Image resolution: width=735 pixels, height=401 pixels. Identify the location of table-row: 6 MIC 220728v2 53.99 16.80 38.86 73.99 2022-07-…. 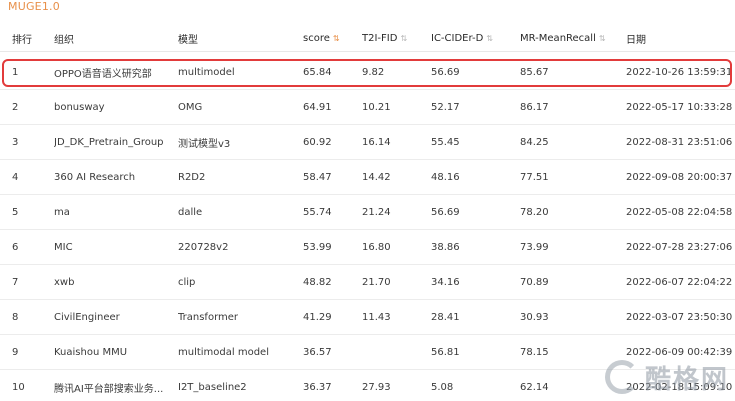
(367, 247).